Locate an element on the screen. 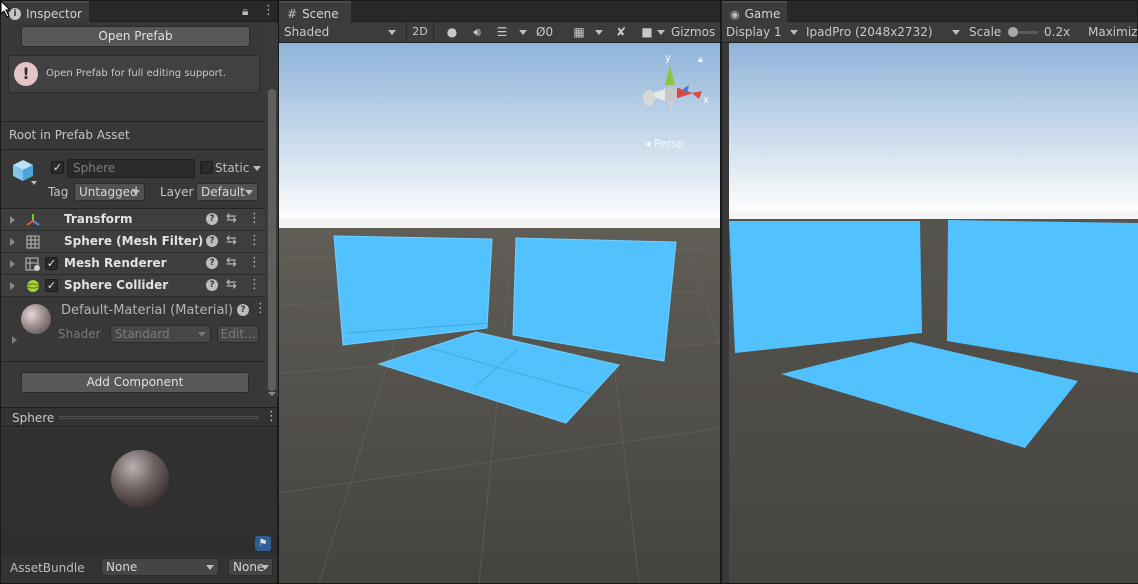  preview-title: Sphere is located at coordinates (33, 418).